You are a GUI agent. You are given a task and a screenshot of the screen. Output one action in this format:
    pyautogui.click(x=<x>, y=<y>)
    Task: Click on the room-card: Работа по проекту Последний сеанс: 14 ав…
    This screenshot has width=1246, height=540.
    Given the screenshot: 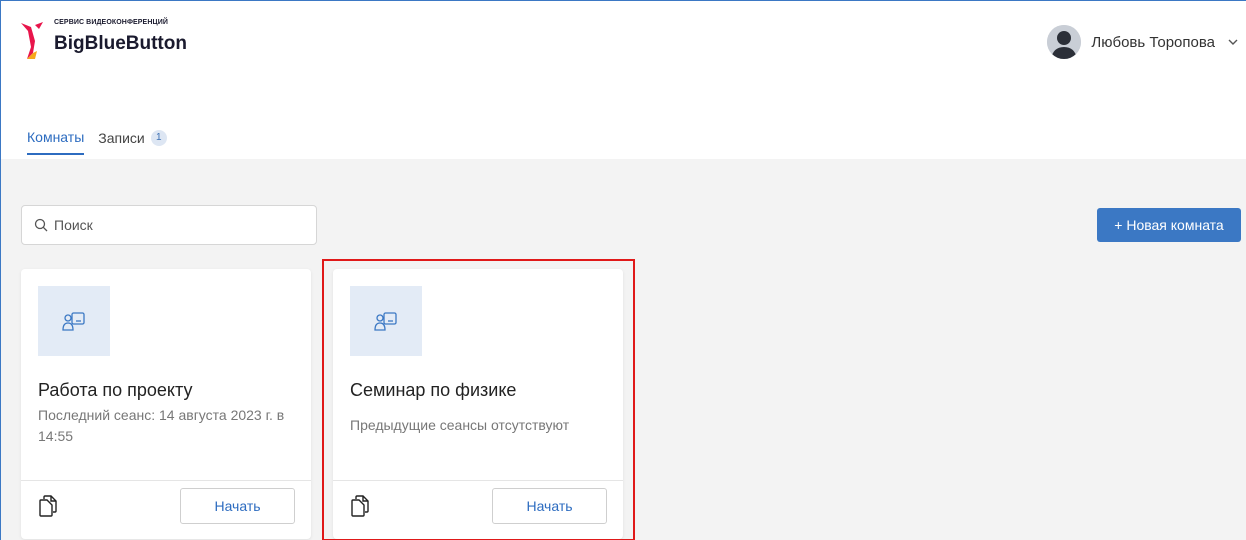 What is the action you would take?
    pyautogui.click(x=166, y=404)
    